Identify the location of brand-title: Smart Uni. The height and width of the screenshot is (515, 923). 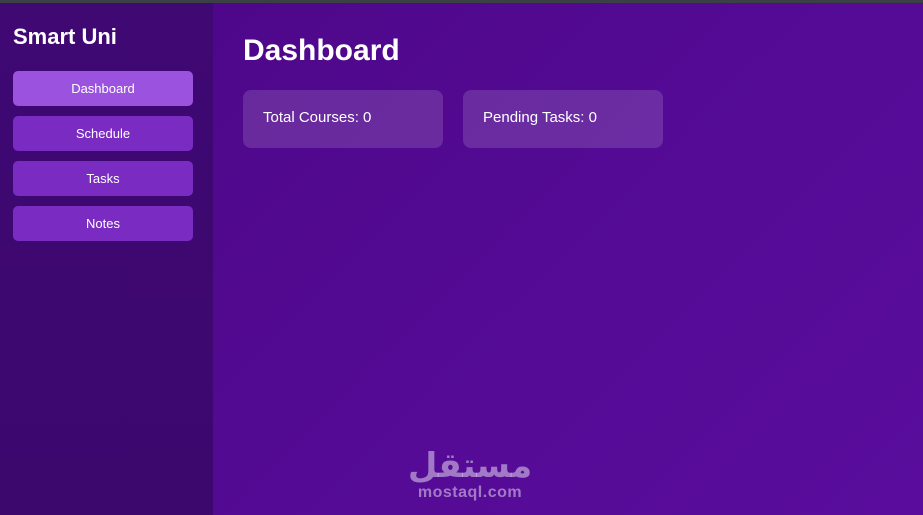
(65, 36).